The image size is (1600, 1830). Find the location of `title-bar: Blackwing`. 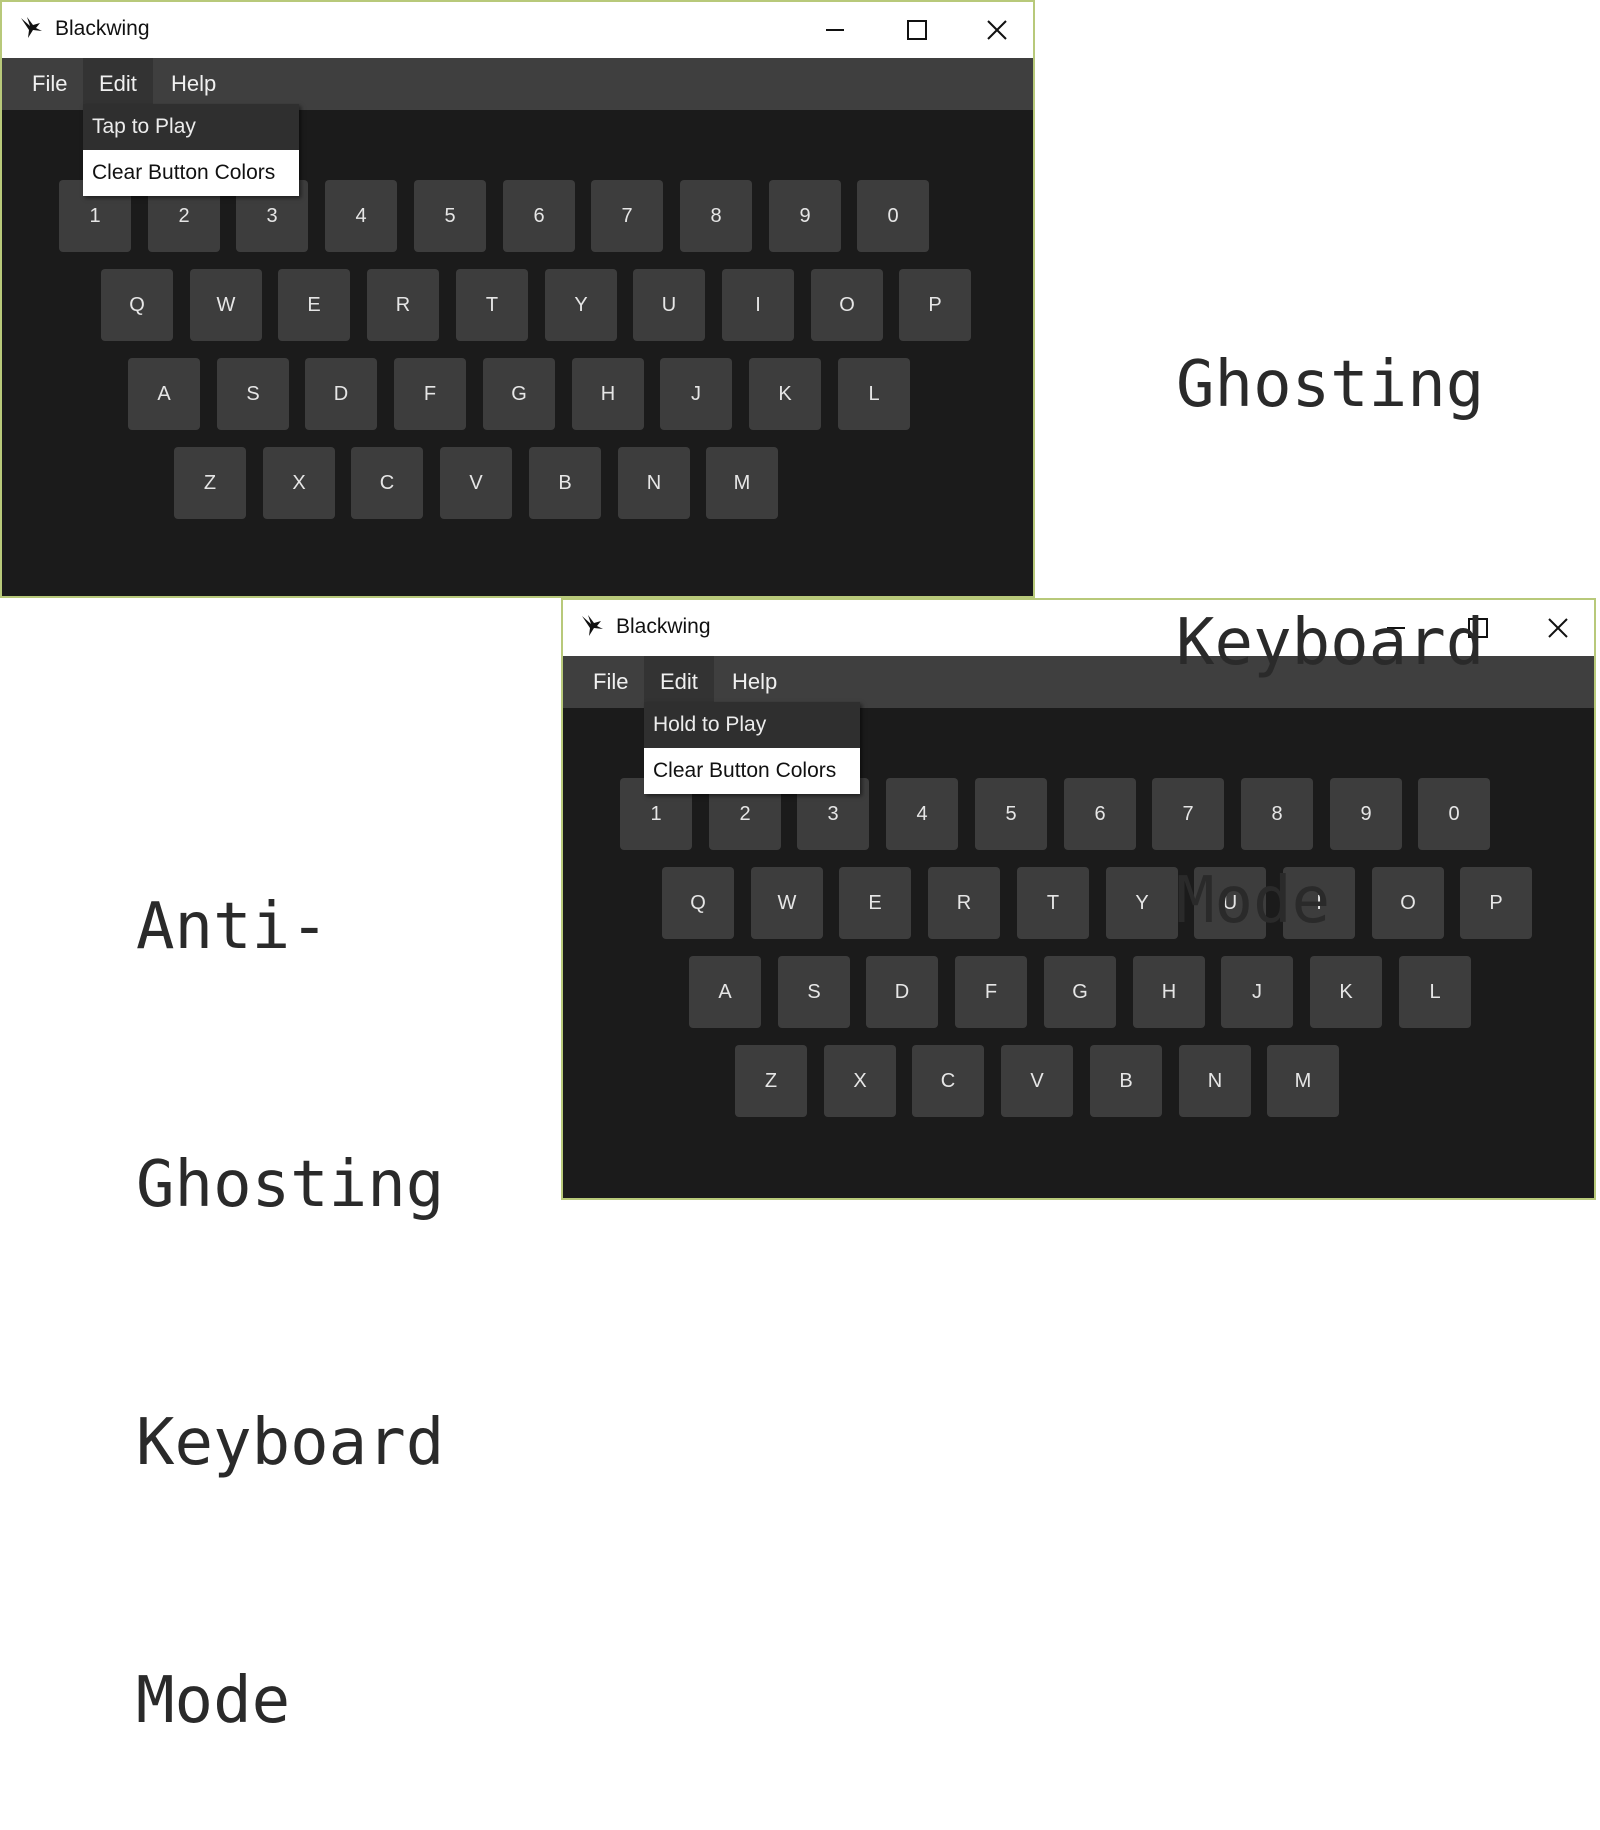

title-bar: Blackwing is located at coordinates (517, 30).